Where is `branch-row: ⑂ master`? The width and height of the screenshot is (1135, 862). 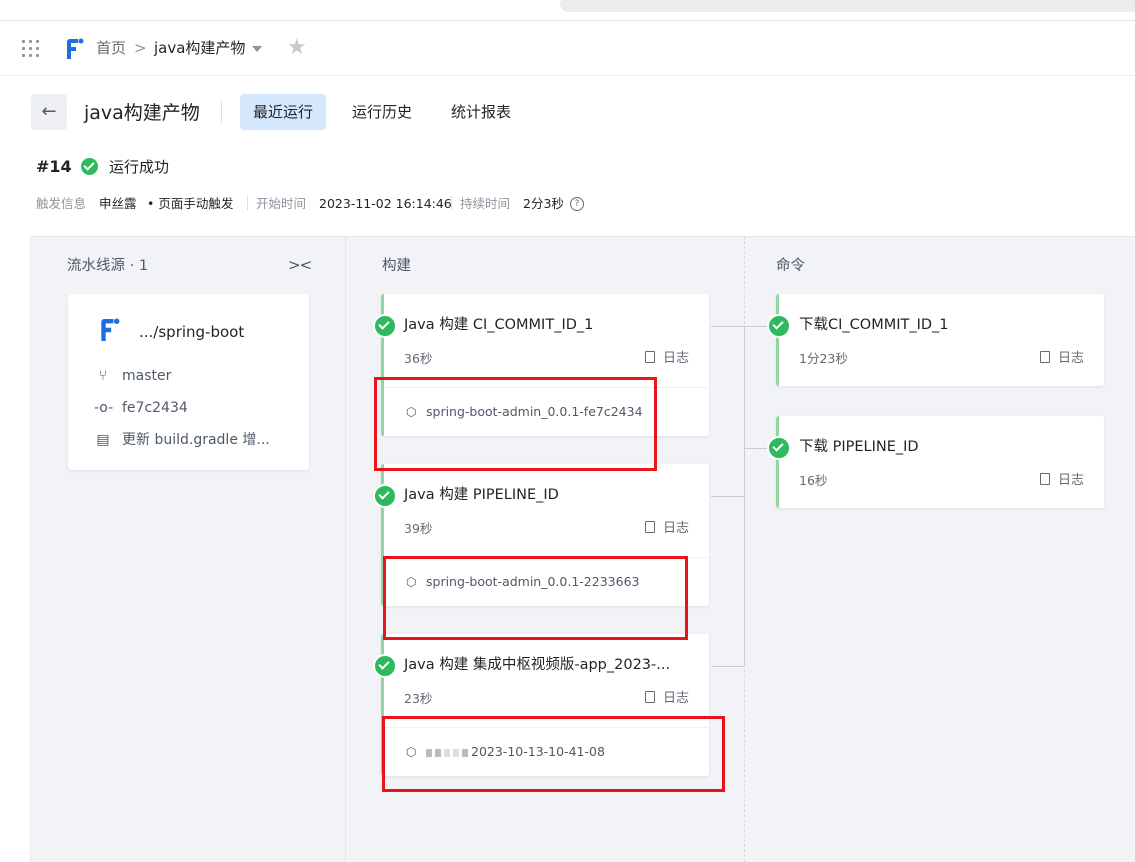
branch-row: ⑂ master is located at coordinates (133, 376).